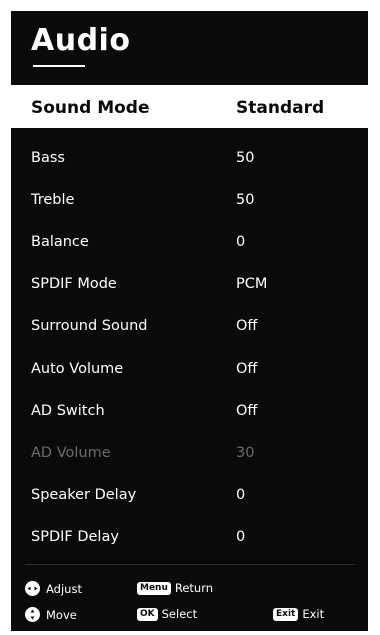 This screenshot has width=380, height=635. I want to click on hint-move-label: Move, so click(61, 614).